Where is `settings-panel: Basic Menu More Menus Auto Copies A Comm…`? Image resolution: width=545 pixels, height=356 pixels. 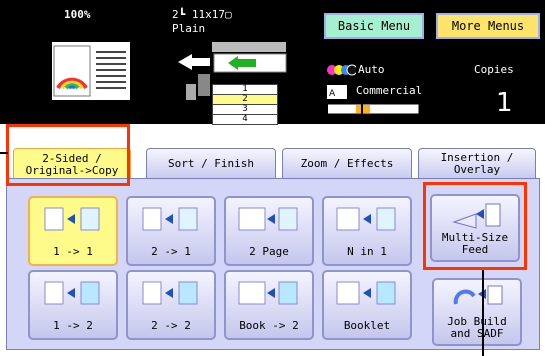 settings-panel: Basic Menu More Menus Auto Copies A Comm… is located at coordinates (431, 62).